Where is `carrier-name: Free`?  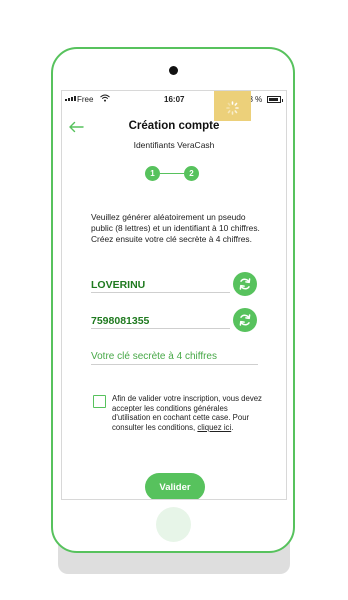 carrier-name: Free is located at coordinates (85, 99).